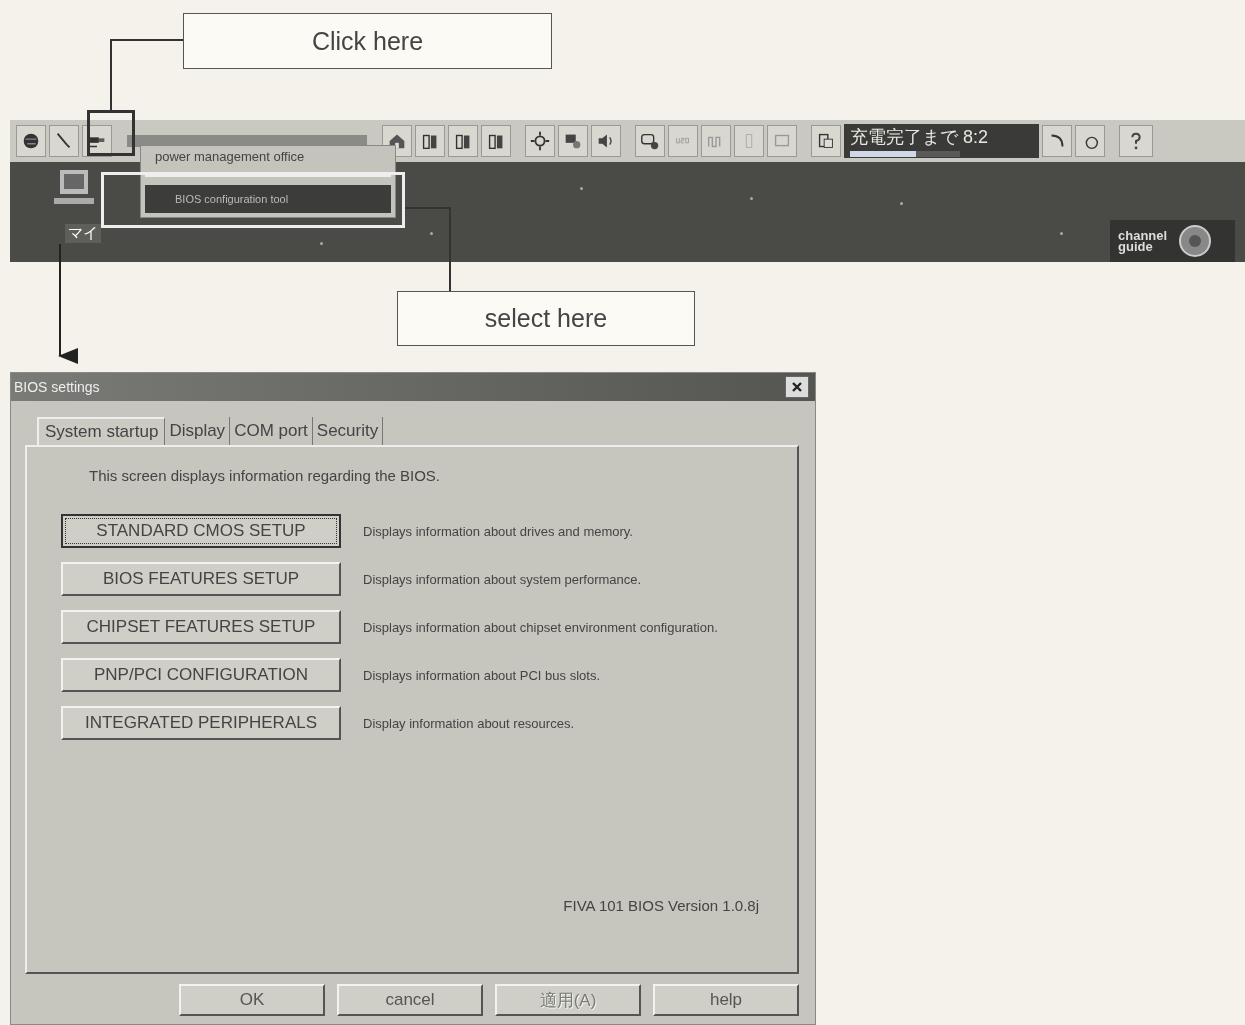 This screenshot has width=1245, height=1025. Describe the element at coordinates (540, 141) in the screenshot. I see `brightness-icon` at that location.